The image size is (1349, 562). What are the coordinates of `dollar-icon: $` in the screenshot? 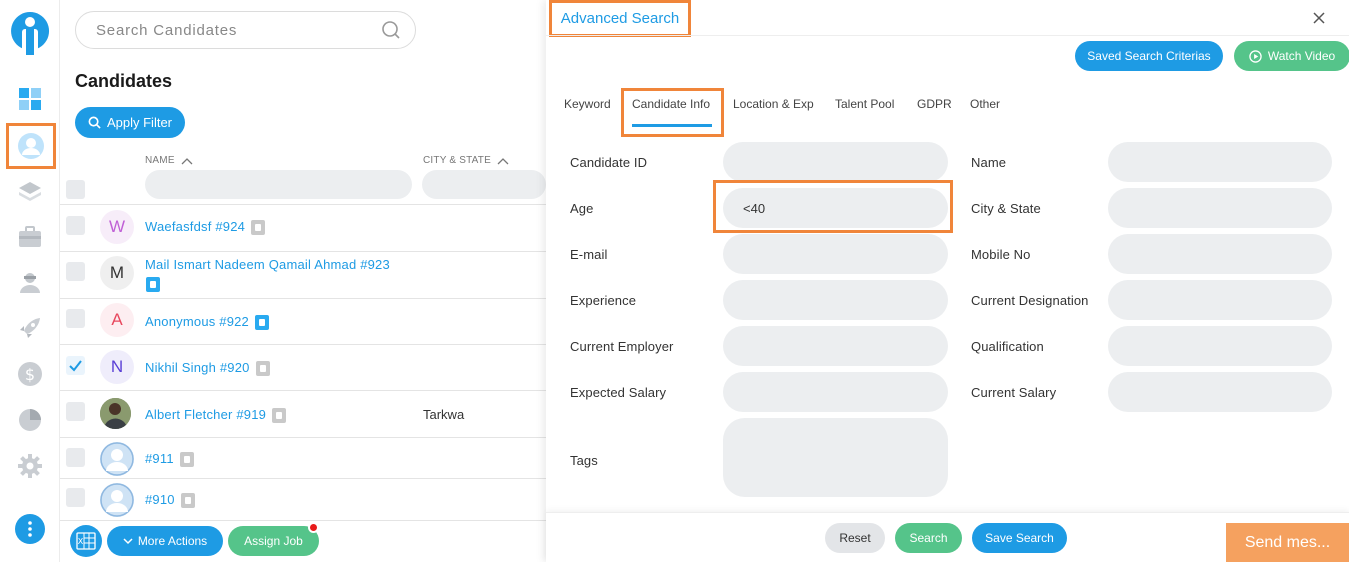 It's located at (30, 374).